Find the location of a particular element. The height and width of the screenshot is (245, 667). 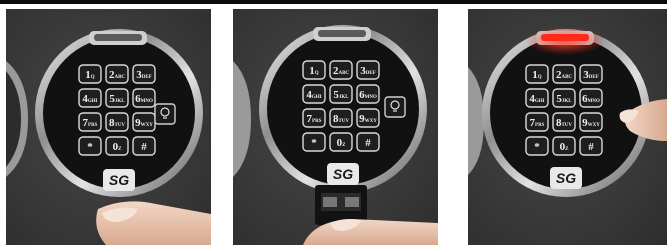

top-border is located at coordinates (333, 2).